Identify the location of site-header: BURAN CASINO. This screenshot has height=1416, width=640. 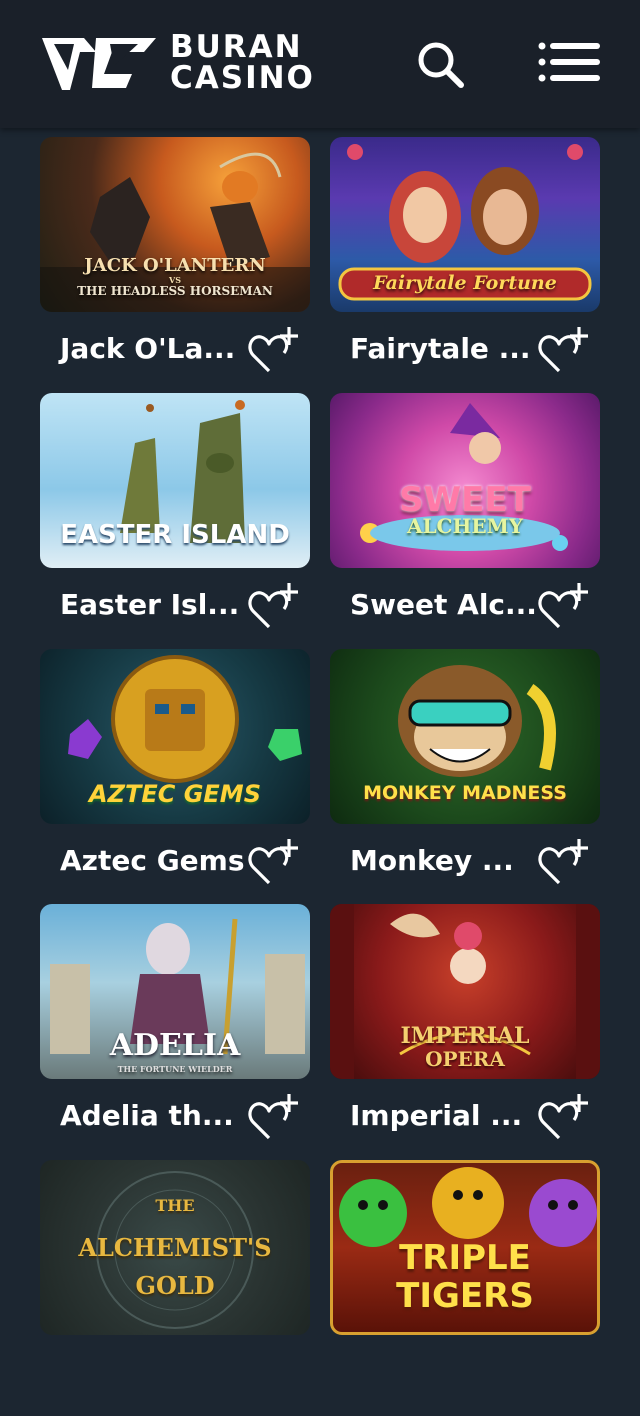
(320, 64).